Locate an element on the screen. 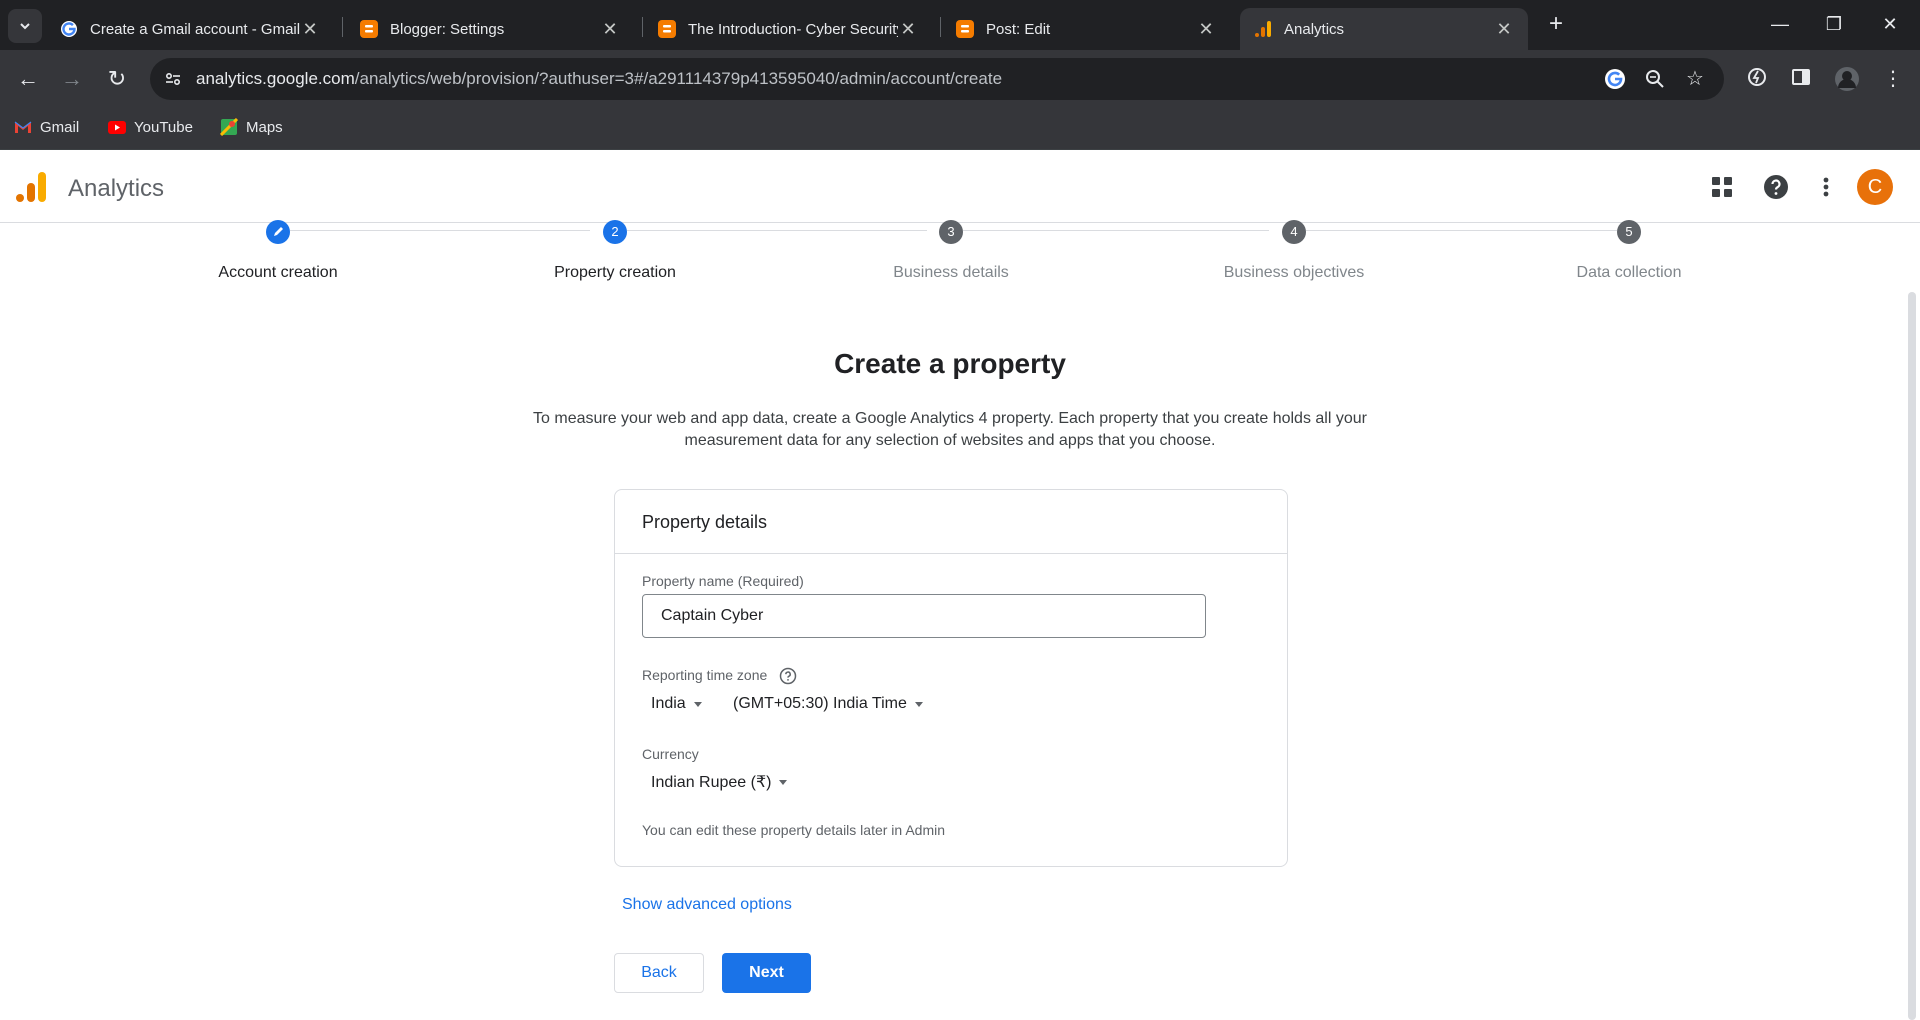 The height and width of the screenshot is (1020, 1920). timezone-dropdown: (GMT+05:30) India Time is located at coordinates (828, 704).